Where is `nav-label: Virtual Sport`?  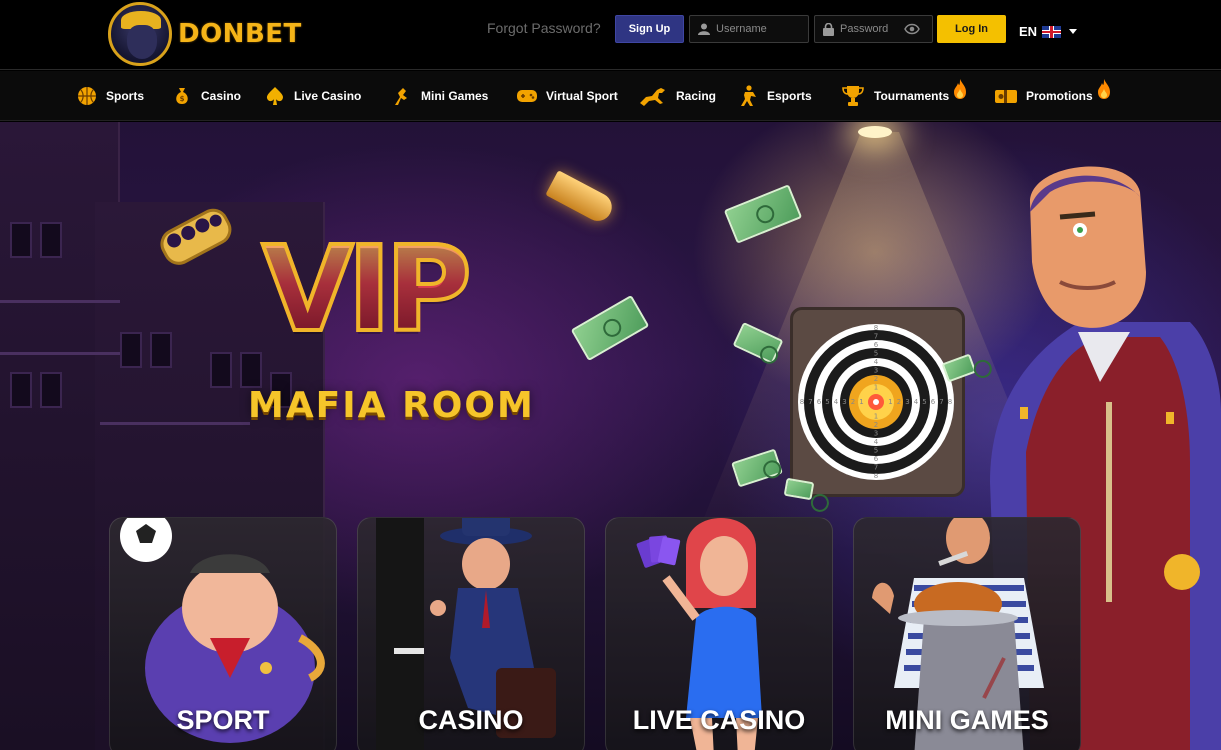
nav-label: Virtual Sport is located at coordinates (582, 96).